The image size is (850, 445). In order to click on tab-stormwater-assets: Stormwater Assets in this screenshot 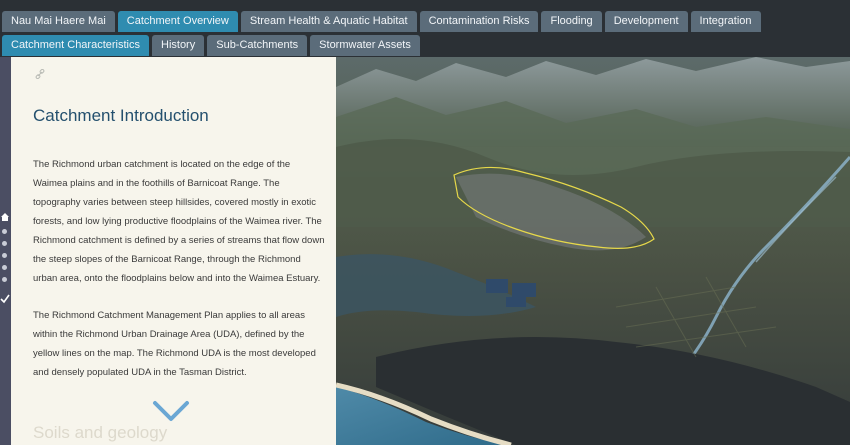, I will do `click(365, 45)`.